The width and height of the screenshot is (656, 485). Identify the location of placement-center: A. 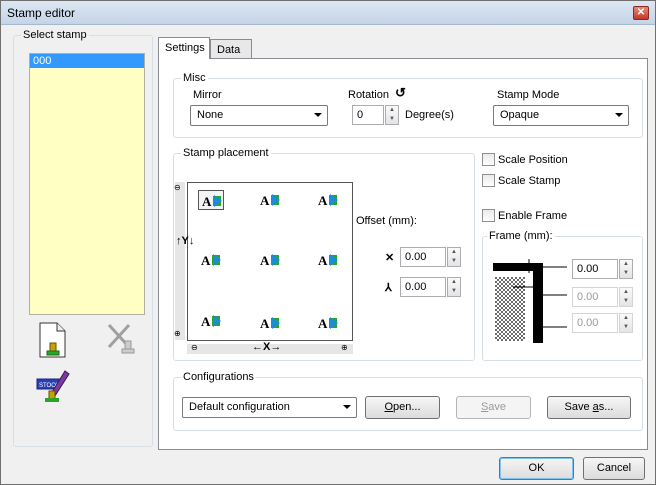
(270, 260).